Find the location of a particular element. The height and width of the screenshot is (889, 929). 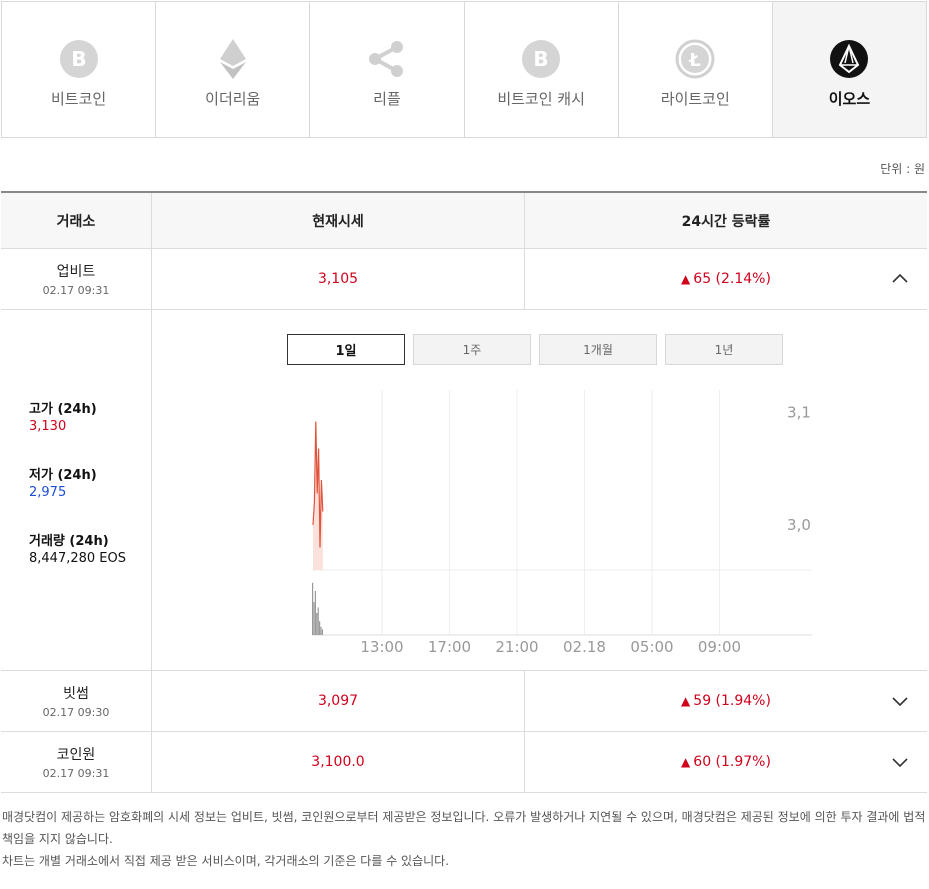

header-price: 현재시세 is located at coordinates (338, 220).